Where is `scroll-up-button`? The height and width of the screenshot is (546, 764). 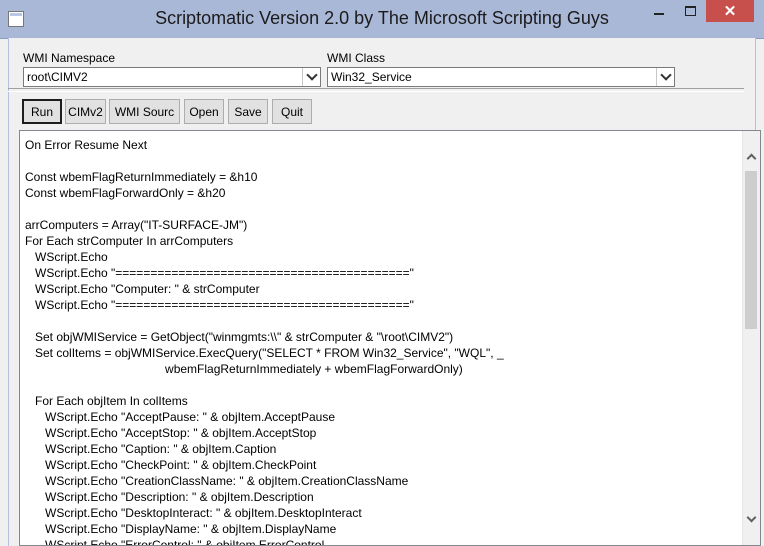
scroll-up-button is located at coordinates (751, 156).